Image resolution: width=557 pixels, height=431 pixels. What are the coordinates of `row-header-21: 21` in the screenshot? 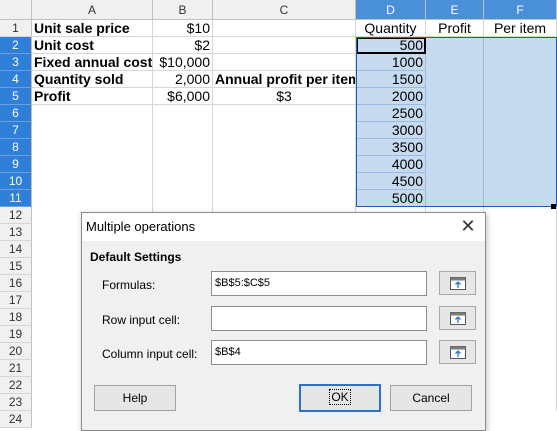 It's located at (16, 368).